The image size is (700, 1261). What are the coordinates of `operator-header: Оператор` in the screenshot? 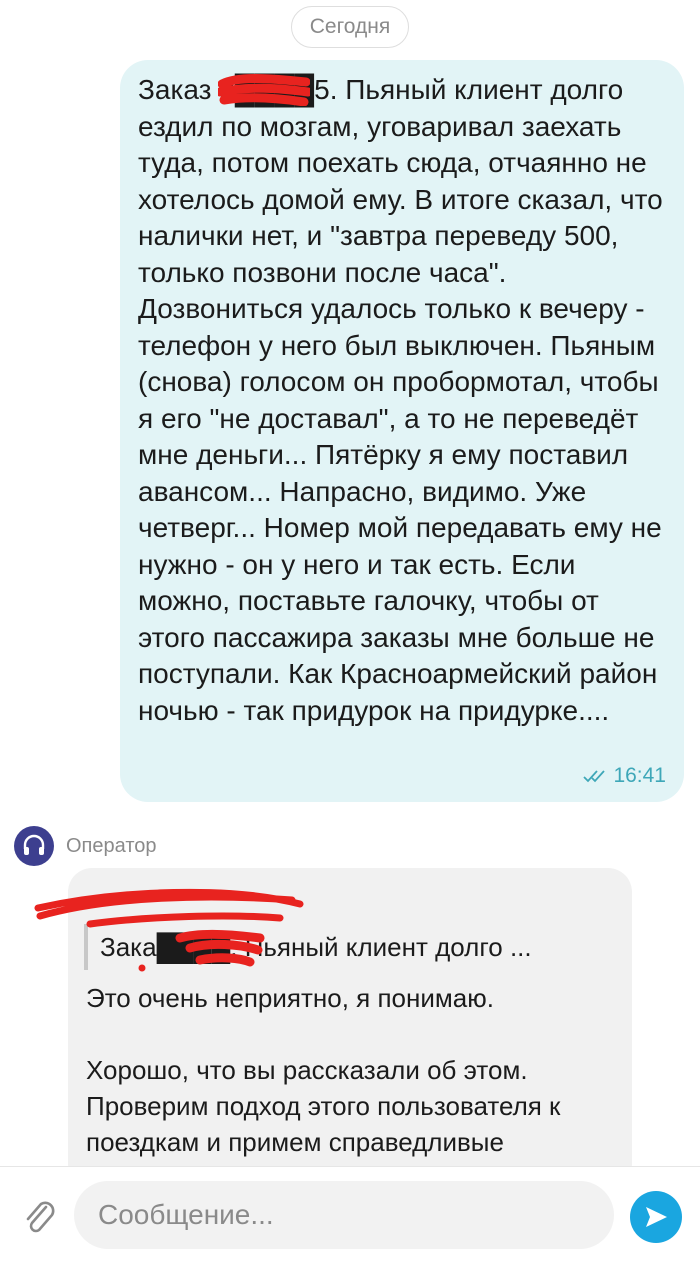 It's located at (85, 846).